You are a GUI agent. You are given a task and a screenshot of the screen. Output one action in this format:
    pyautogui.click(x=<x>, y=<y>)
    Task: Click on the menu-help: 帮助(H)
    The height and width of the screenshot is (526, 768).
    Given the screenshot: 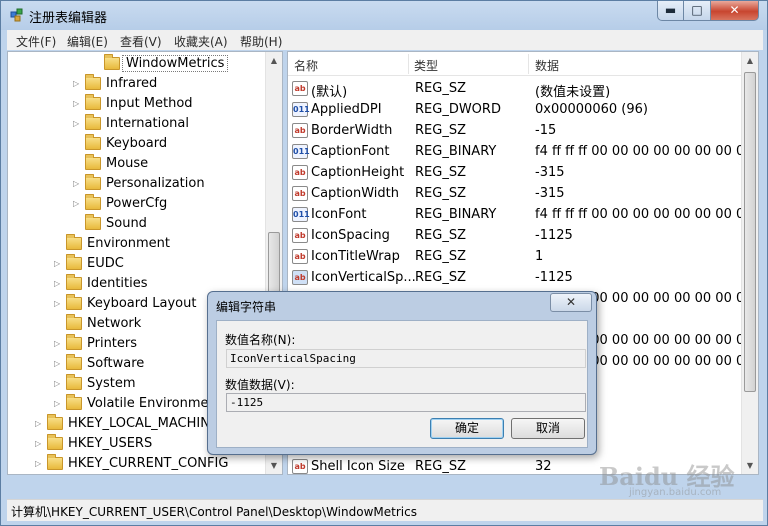 What is the action you would take?
    pyautogui.click(x=261, y=41)
    